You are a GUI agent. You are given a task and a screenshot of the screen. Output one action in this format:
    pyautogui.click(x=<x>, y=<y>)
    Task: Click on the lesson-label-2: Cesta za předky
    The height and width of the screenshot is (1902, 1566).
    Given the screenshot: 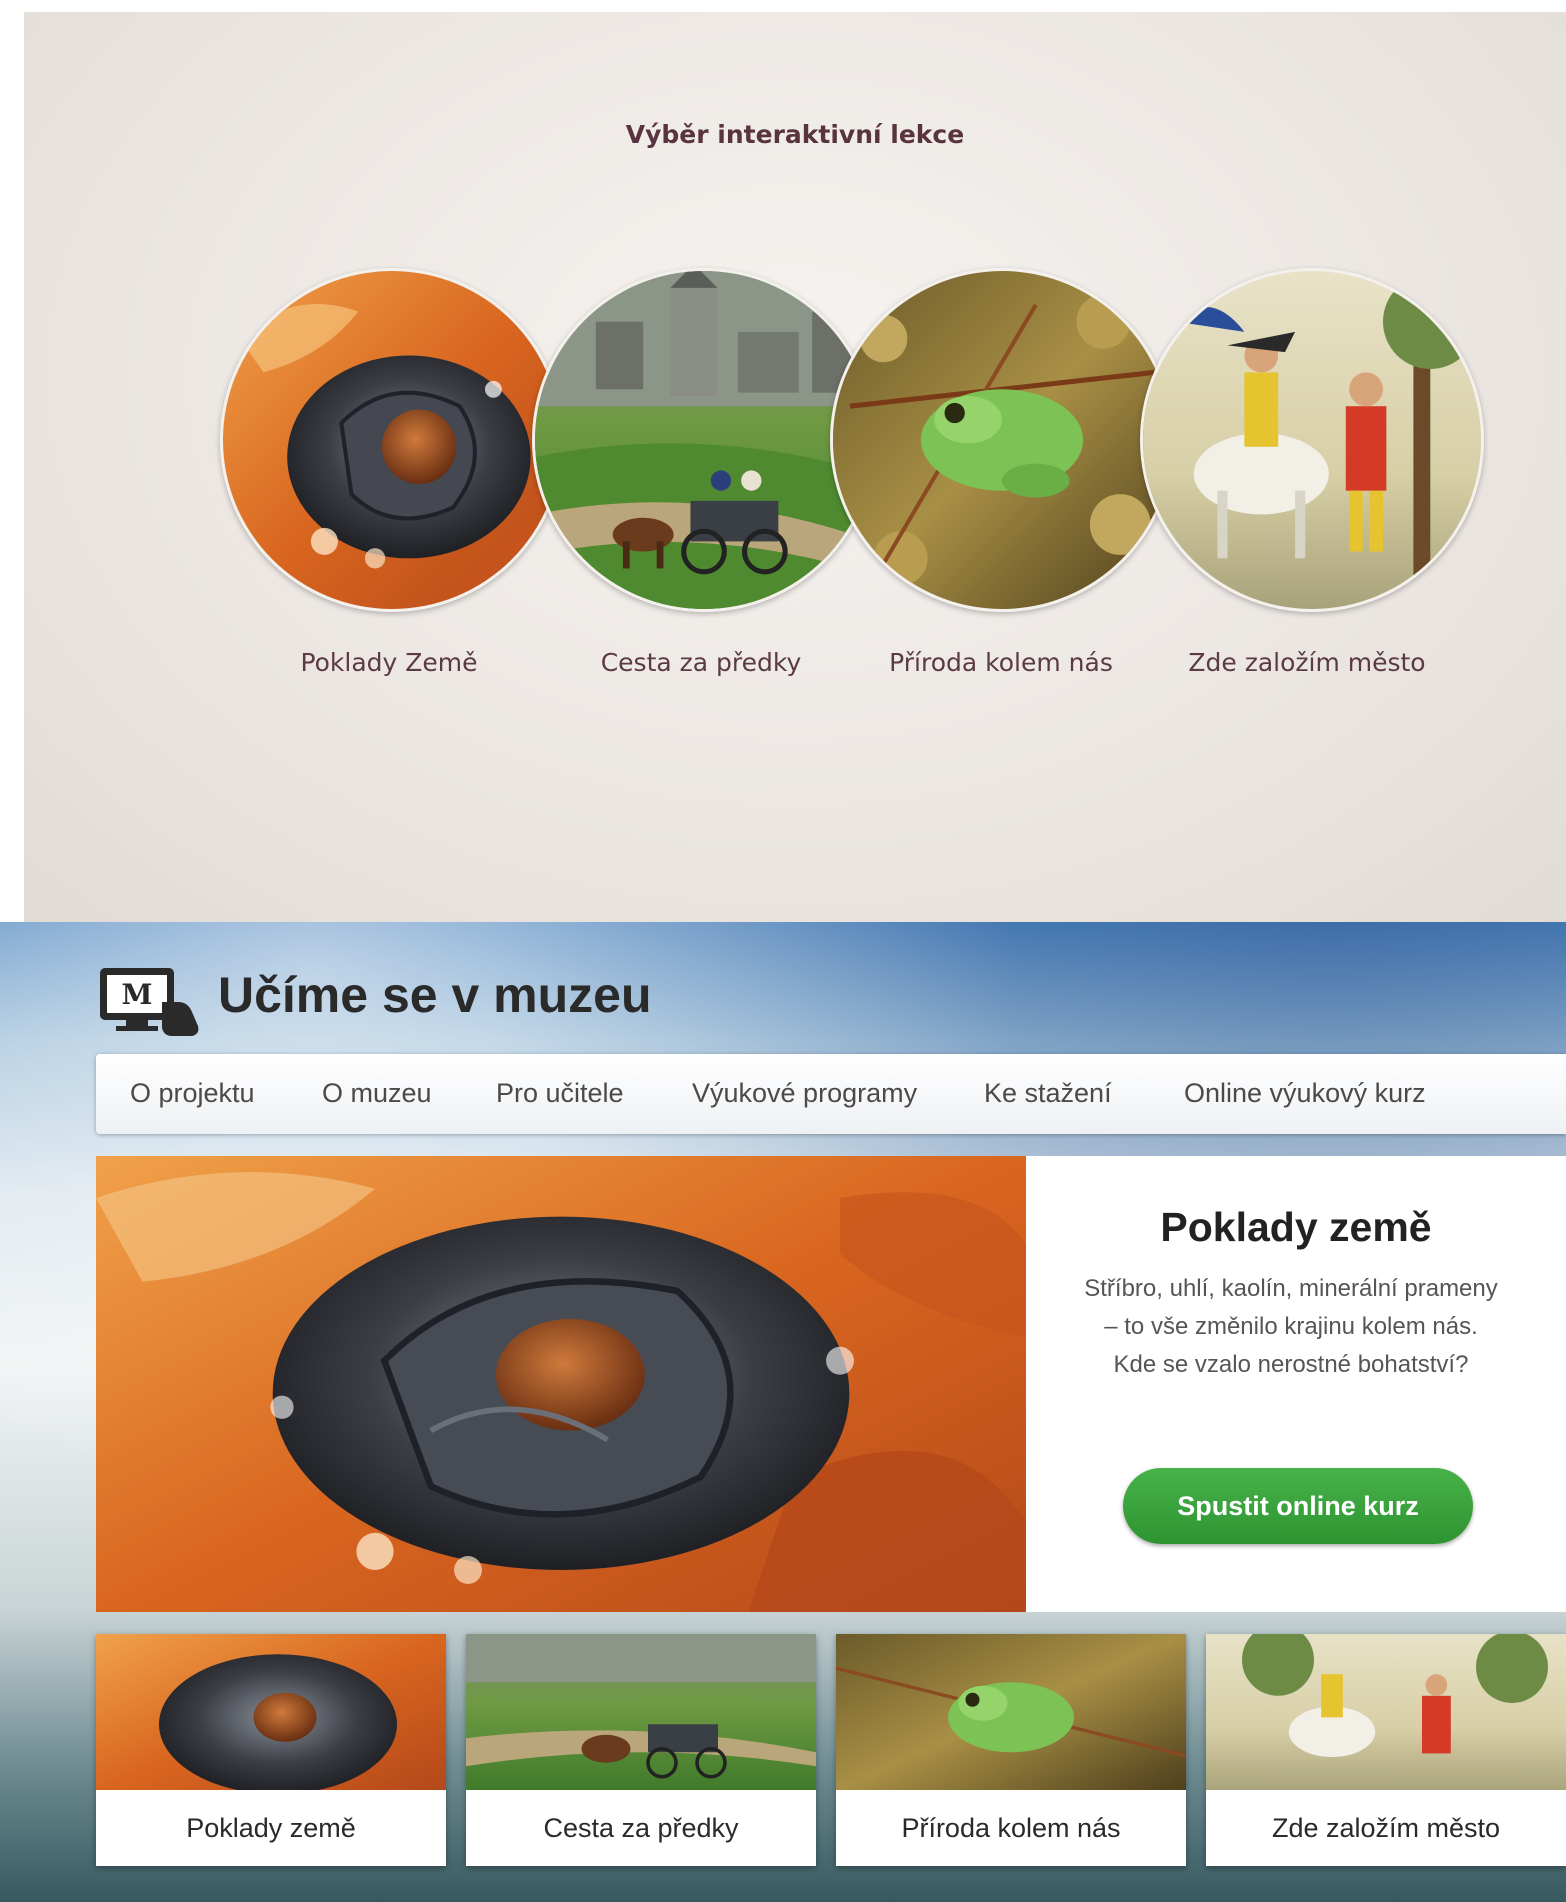 What is the action you would take?
    pyautogui.click(x=701, y=662)
    